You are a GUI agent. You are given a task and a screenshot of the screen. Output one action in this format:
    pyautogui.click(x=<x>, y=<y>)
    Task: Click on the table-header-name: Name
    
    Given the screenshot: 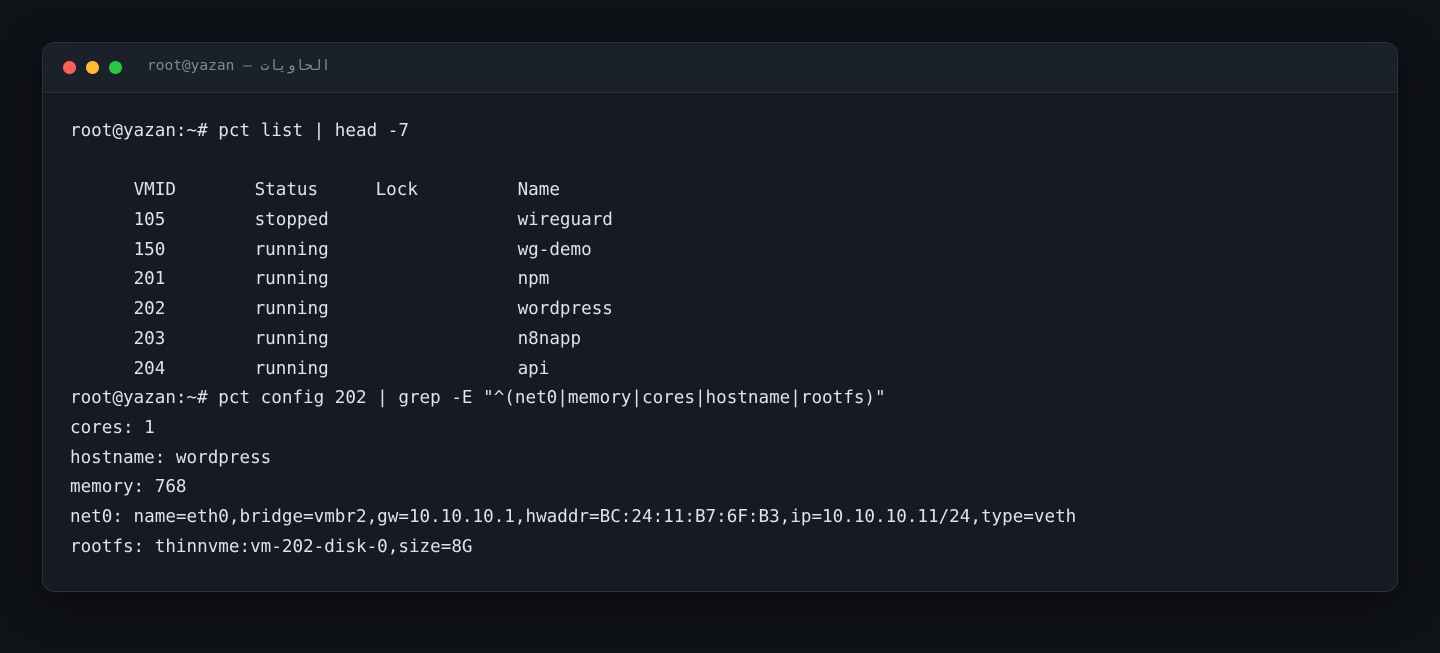 What is the action you would take?
    pyautogui.click(x=538, y=190)
    